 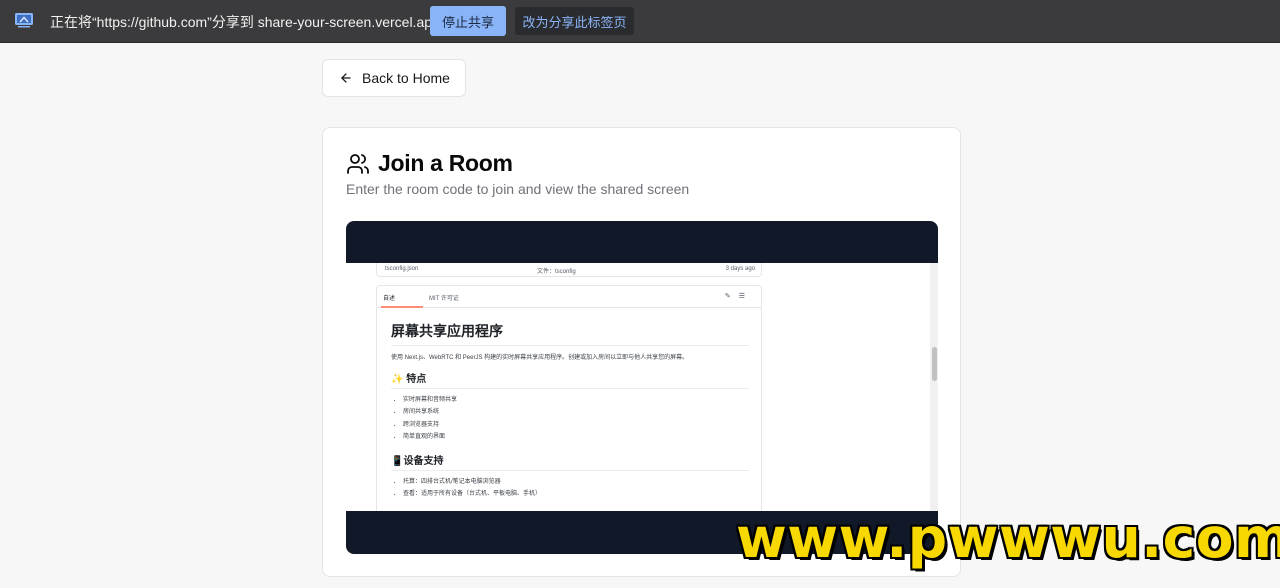 What do you see at coordinates (576, 412) in the screenshot?
I see `list-item: 房间共享系统` at bounding box center [576, 412].